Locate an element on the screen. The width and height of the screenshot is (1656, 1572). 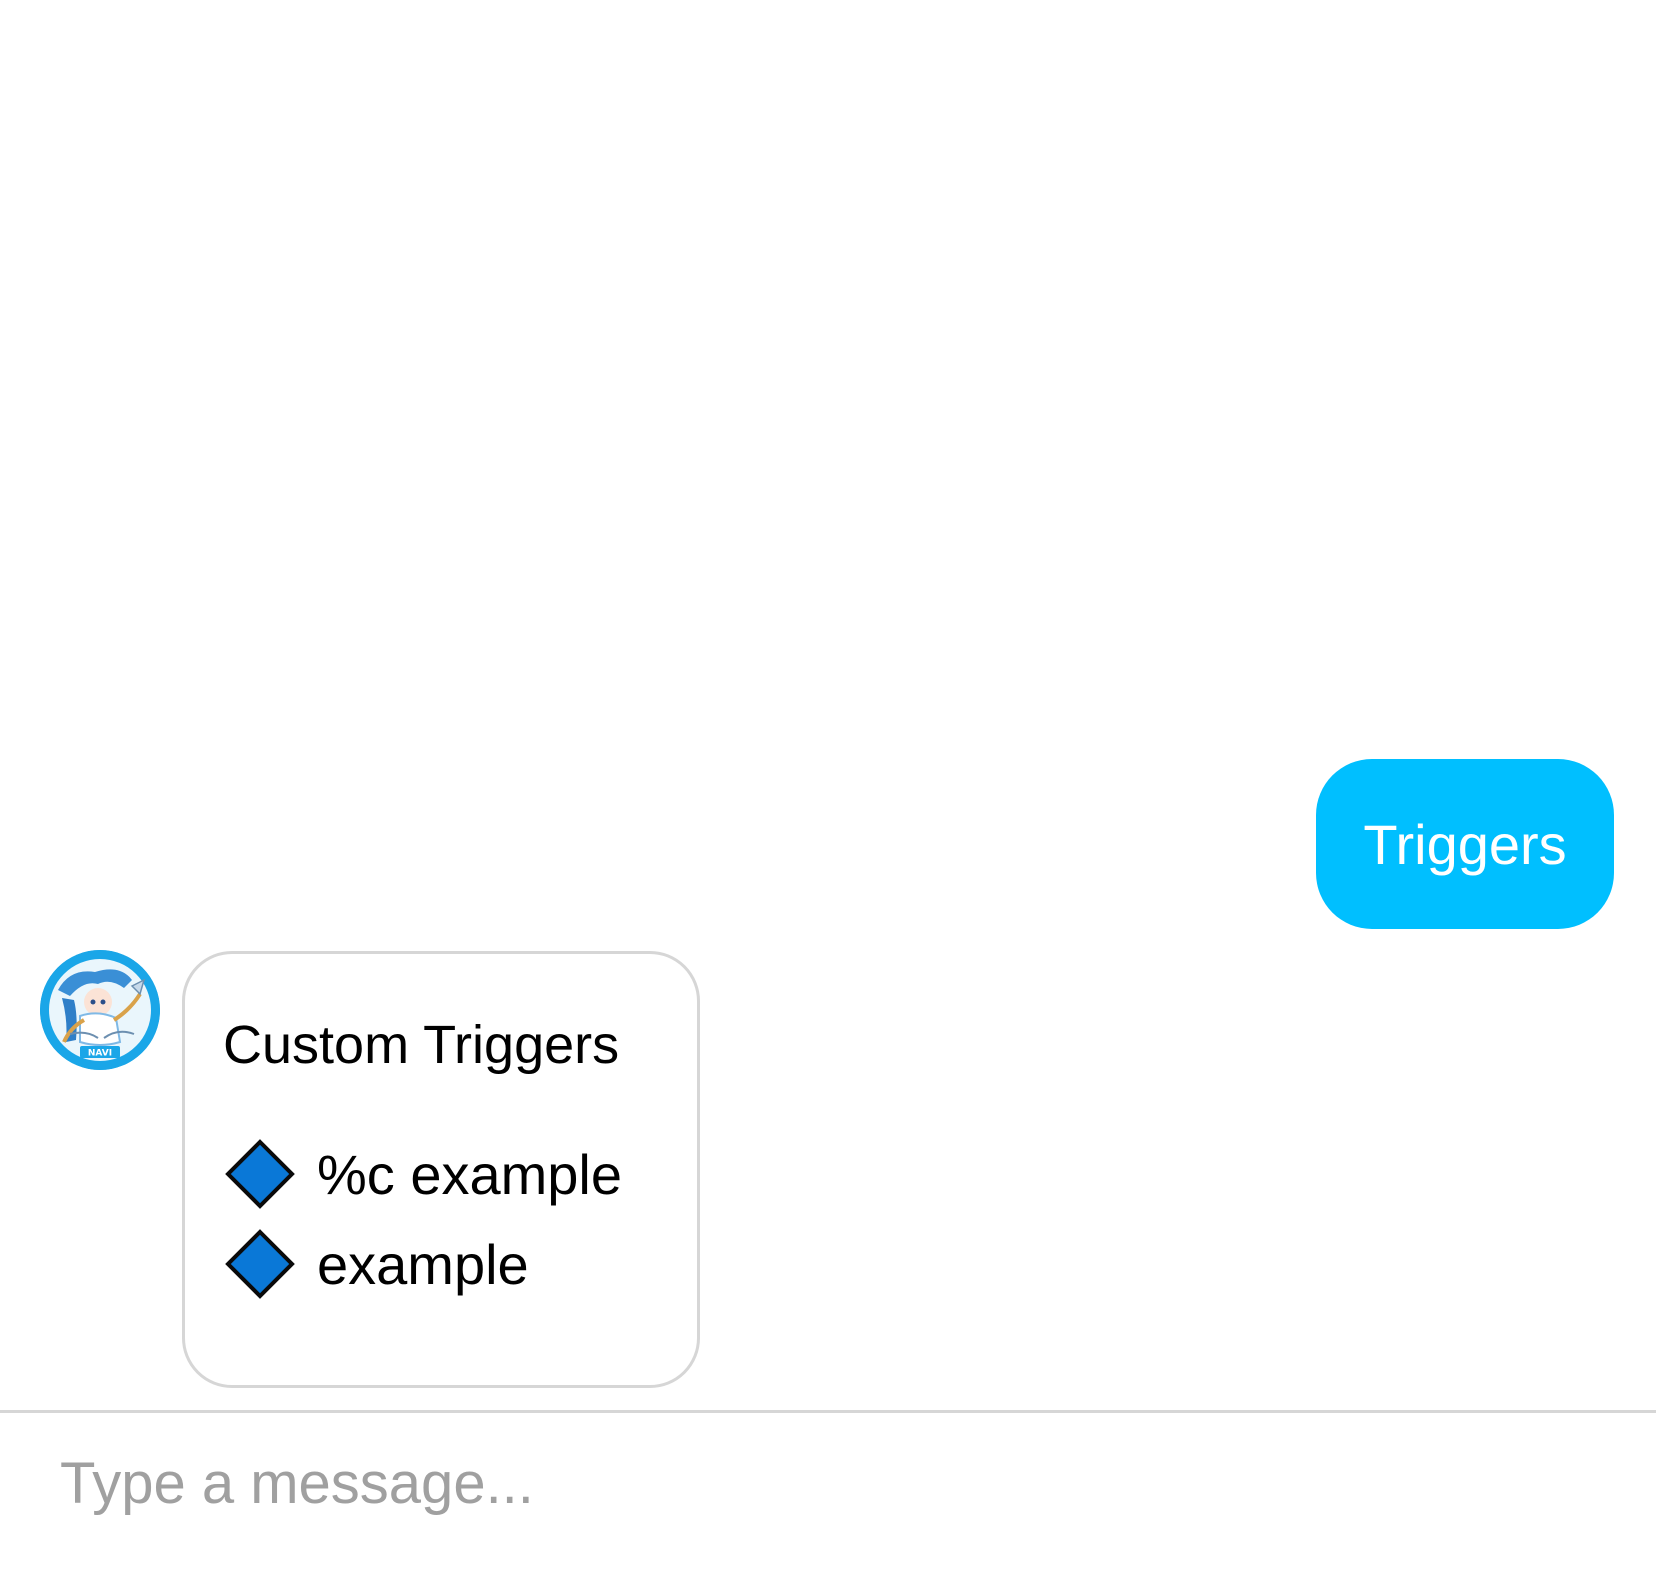
user-message-bubble: Triggers is located at coordinates (1465, 844).